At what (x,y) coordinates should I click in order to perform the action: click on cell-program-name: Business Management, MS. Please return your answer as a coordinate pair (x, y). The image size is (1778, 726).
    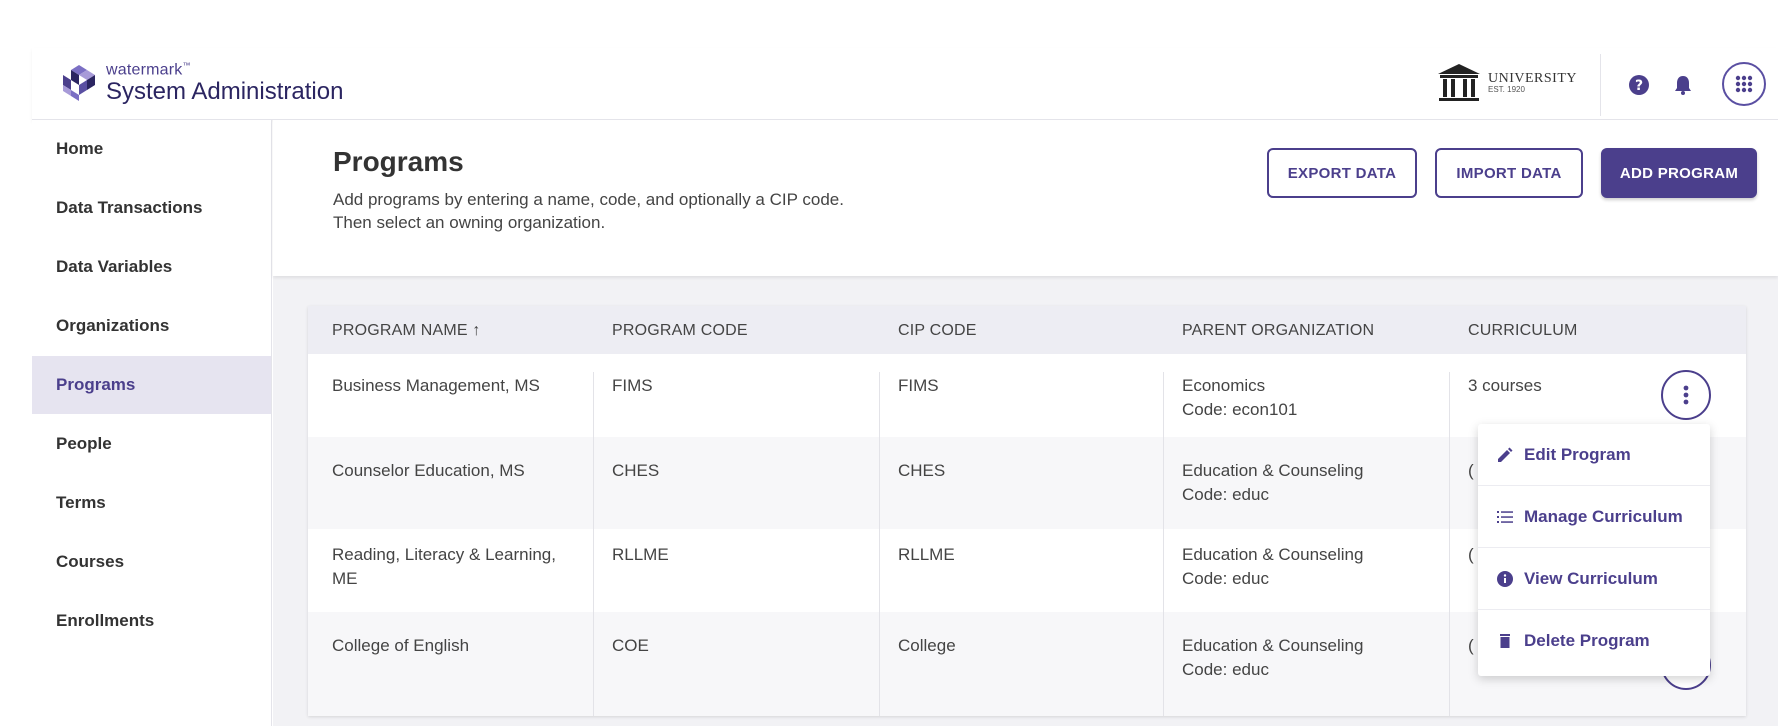
    Looking at the image, I should click on (436, 385).